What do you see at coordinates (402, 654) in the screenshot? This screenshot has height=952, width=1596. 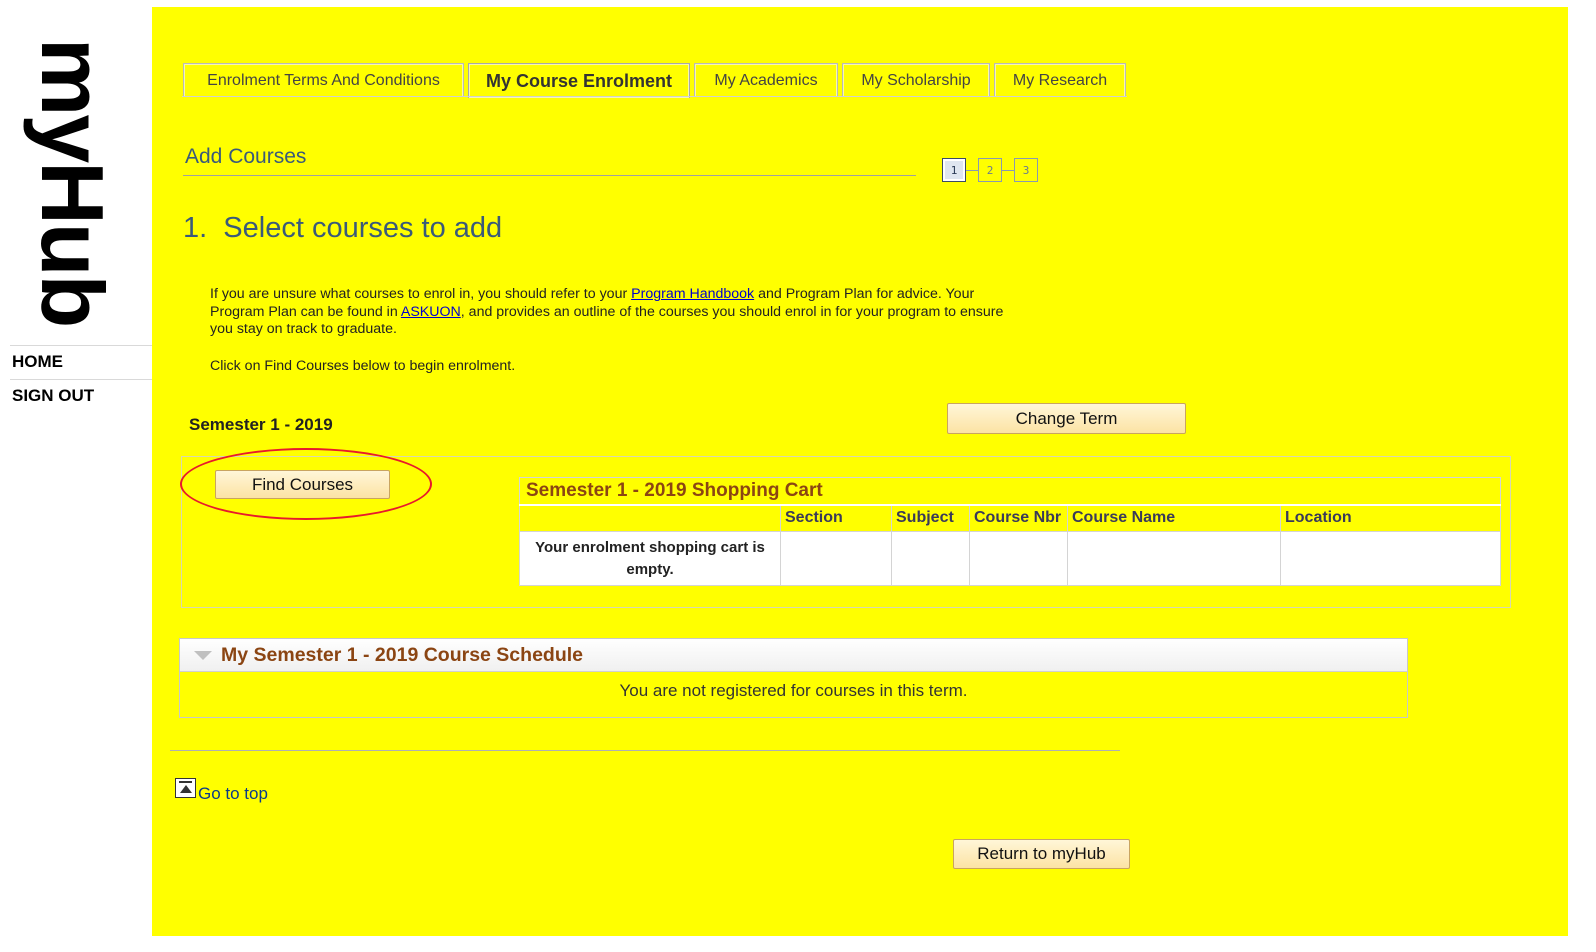 I see `schedule-title: My Semester 1 - 2019 Course Schedule` at bounding box center [402, 654].